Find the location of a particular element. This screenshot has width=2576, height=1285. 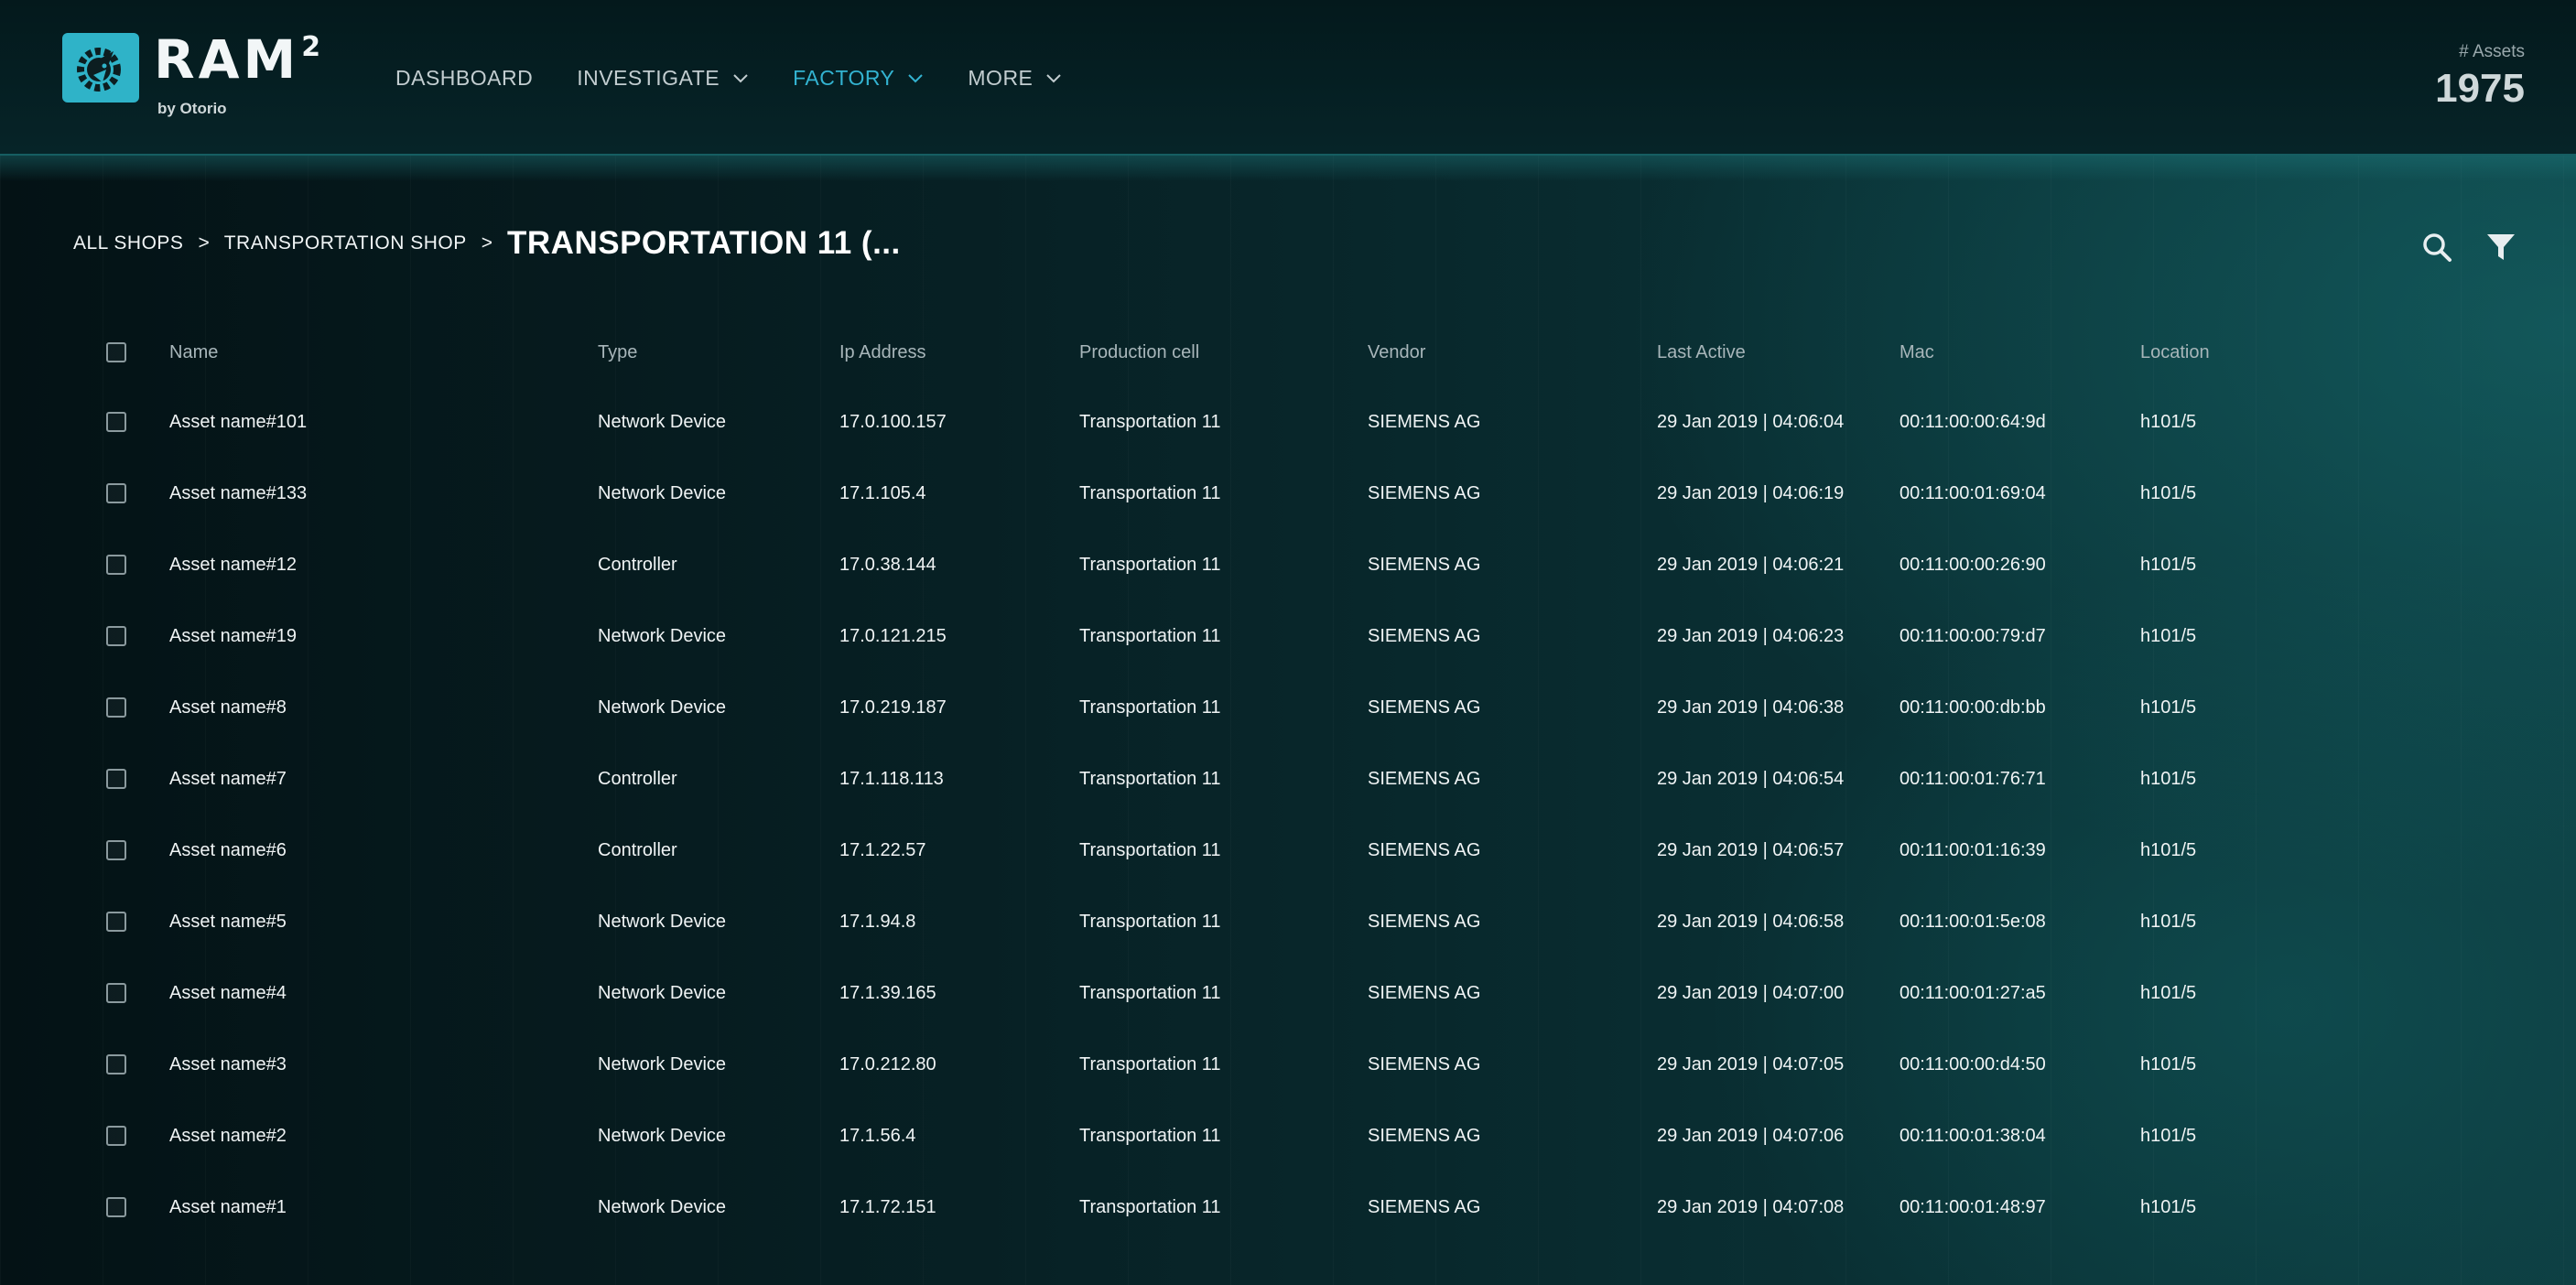

column-header-vendor: Vendor is located at coordinates (1397, 352).